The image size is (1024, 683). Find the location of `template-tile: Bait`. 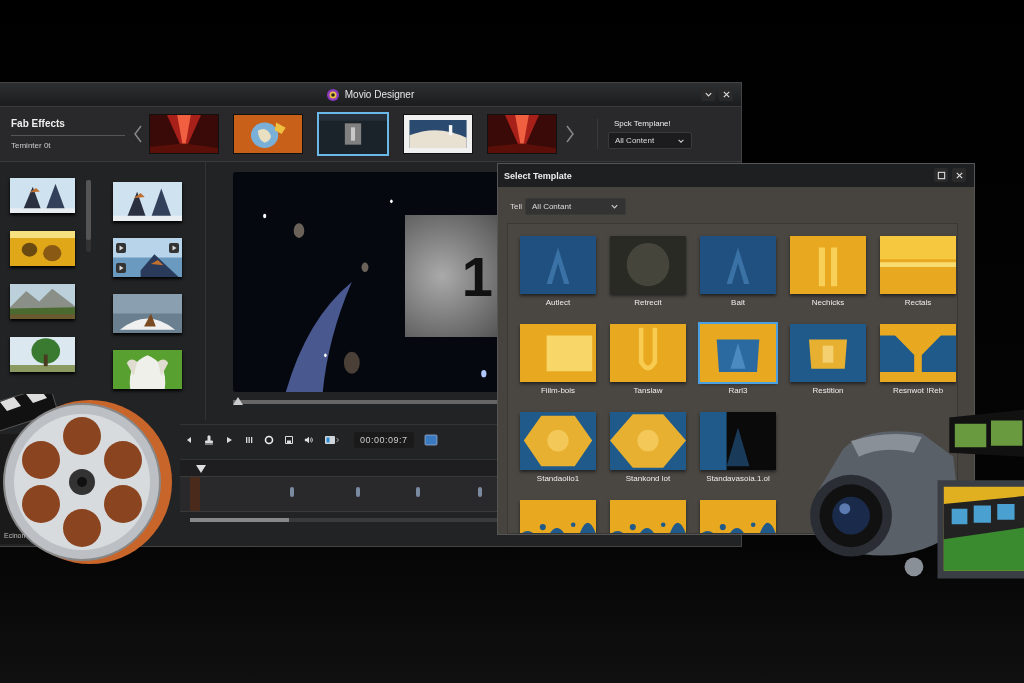

template-tile: Bait is located at coordinates (738, 275).